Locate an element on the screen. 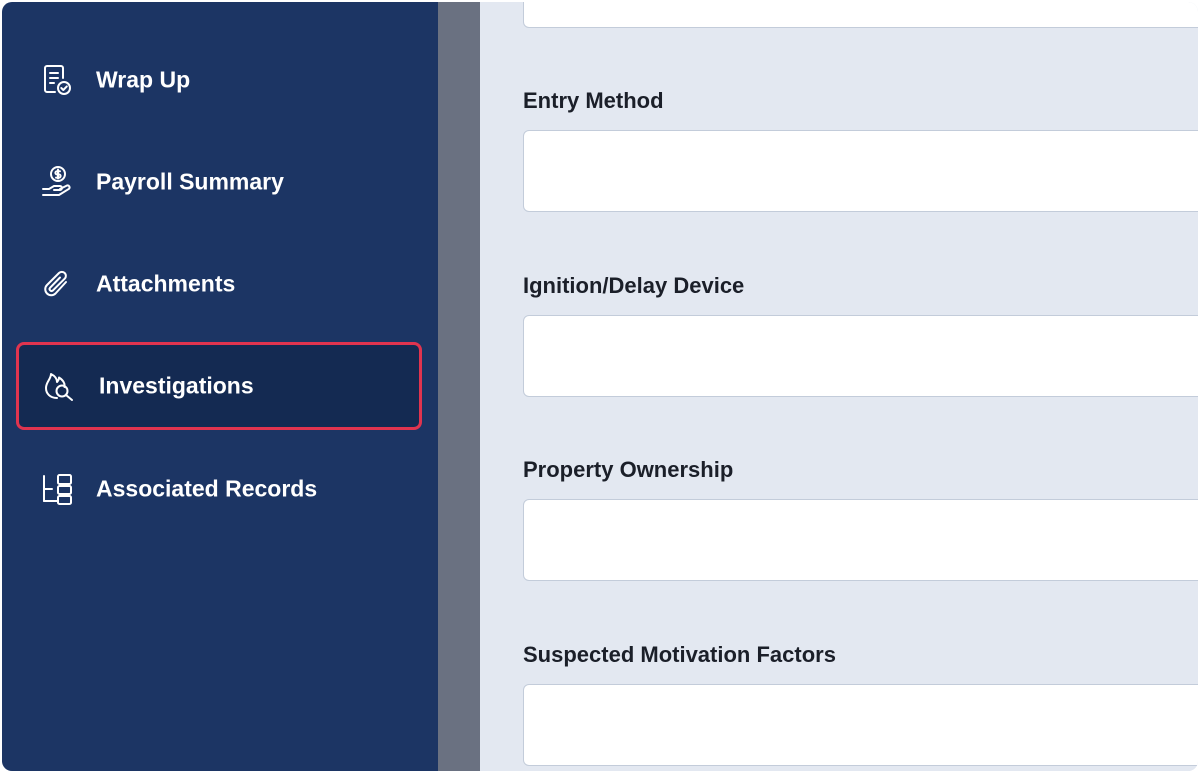 This screenshot has height=773, width=1200. hierarchy-icon is located at coordinates (57, 489).